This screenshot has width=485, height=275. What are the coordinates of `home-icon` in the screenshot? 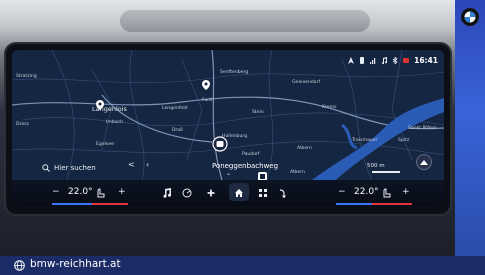 It's located at (239, 193).